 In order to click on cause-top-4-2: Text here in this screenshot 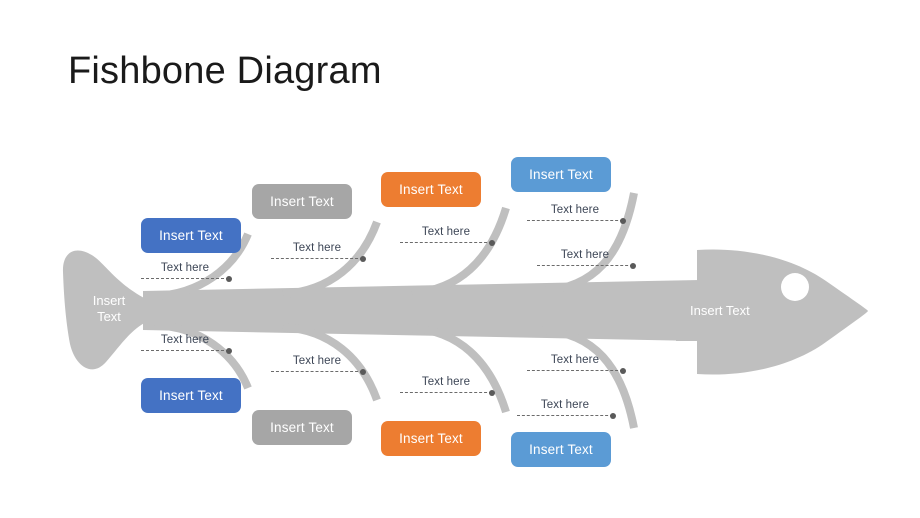, I will do `click(586, 259)`.